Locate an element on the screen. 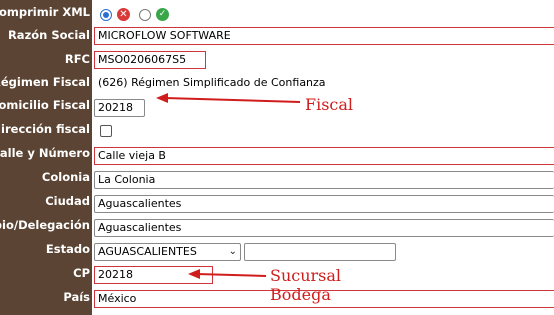 Image resolution: width=554 pixels, height=315 pixels. annotation-sucursal: Sucursal is located at coordinates (306, 275).